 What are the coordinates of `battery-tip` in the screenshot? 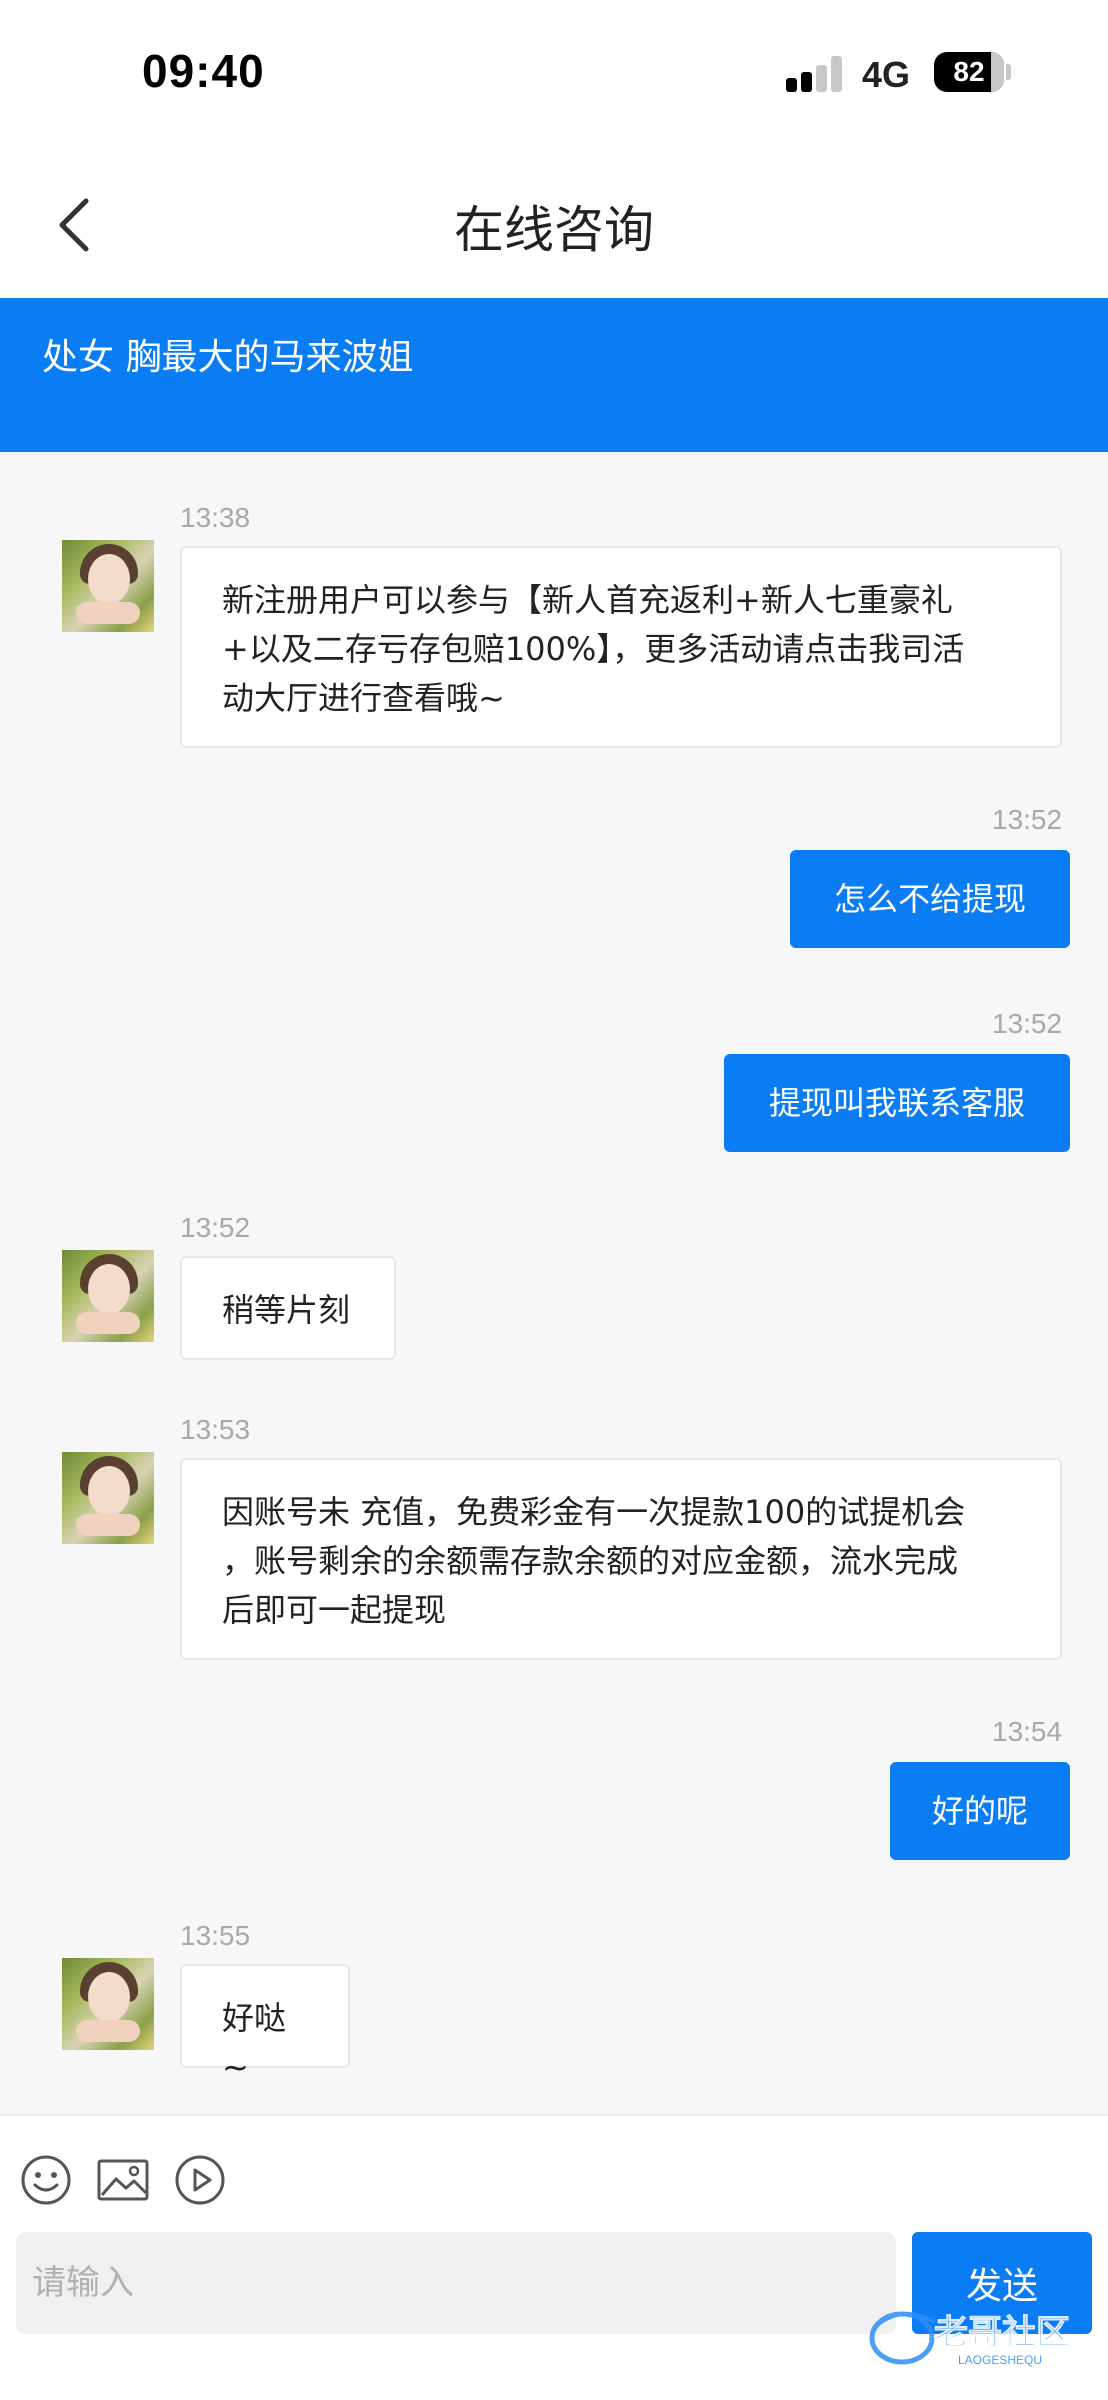 It's located at (1008, 72).